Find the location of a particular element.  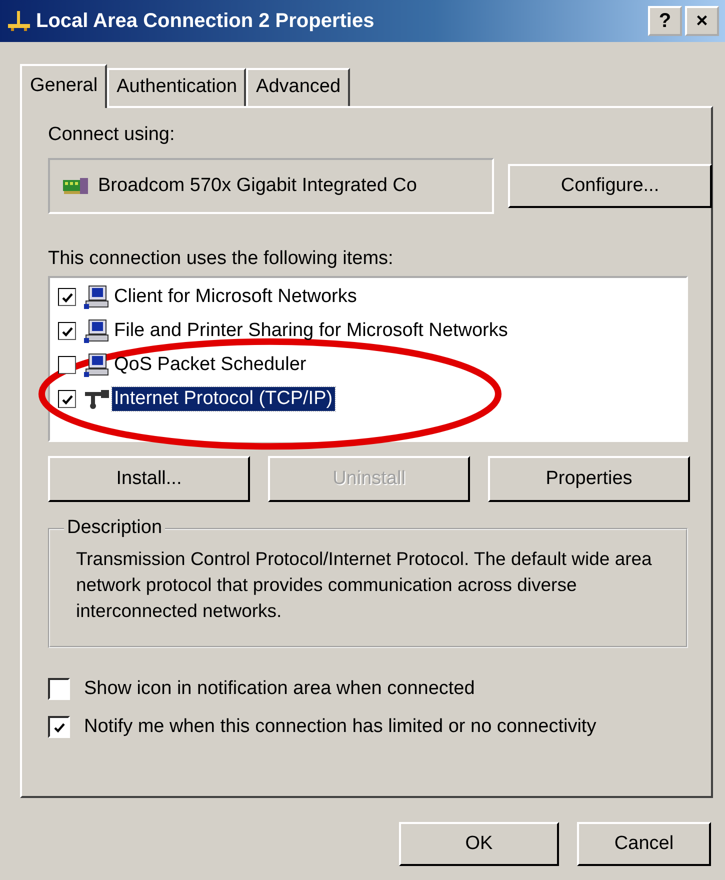

description-text: Transmission Control Protocol/Internet Protocol. The default wide area network protocol that provides communication across diverse interconnected networks. is located at coordinates (364, 585).